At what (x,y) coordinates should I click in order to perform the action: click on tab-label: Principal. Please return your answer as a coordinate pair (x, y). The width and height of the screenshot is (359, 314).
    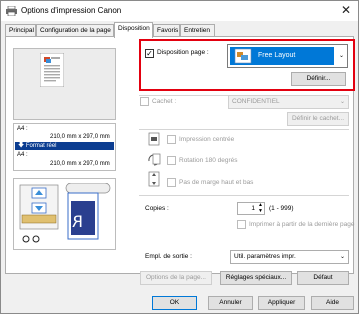
    Looking at the image, I should click on (21, 30).